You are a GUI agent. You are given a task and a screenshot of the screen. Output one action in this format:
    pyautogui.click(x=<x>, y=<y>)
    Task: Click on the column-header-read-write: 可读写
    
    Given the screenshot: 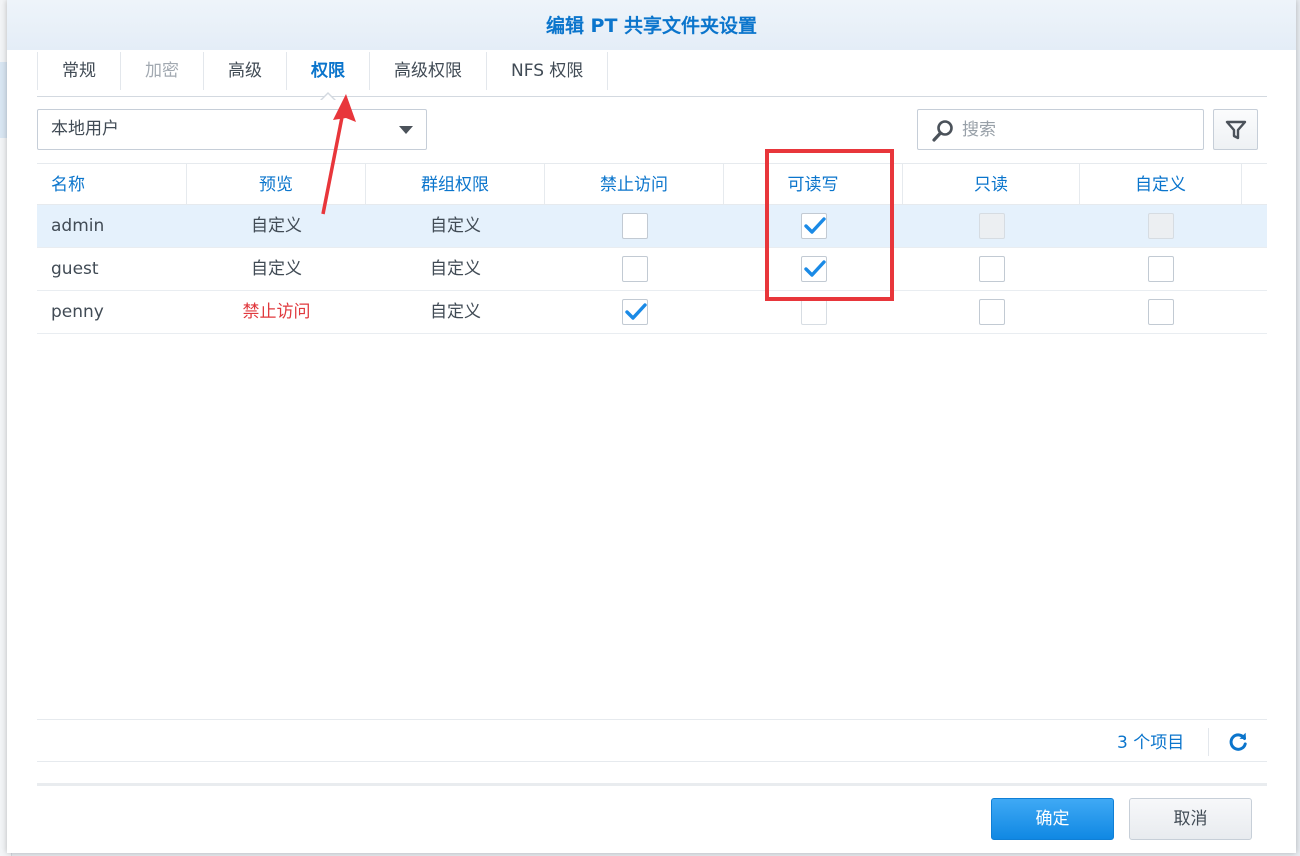 What is the action you would take?
    pyautogui.click(x=813, y=184)
    